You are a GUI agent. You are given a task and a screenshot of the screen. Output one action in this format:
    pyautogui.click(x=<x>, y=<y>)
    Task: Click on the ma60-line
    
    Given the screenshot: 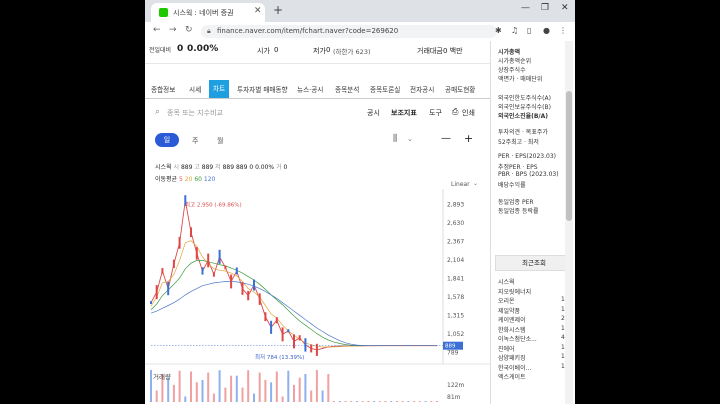 What is the action you would take?
    pyautogui.click(x=293, y=303)
    